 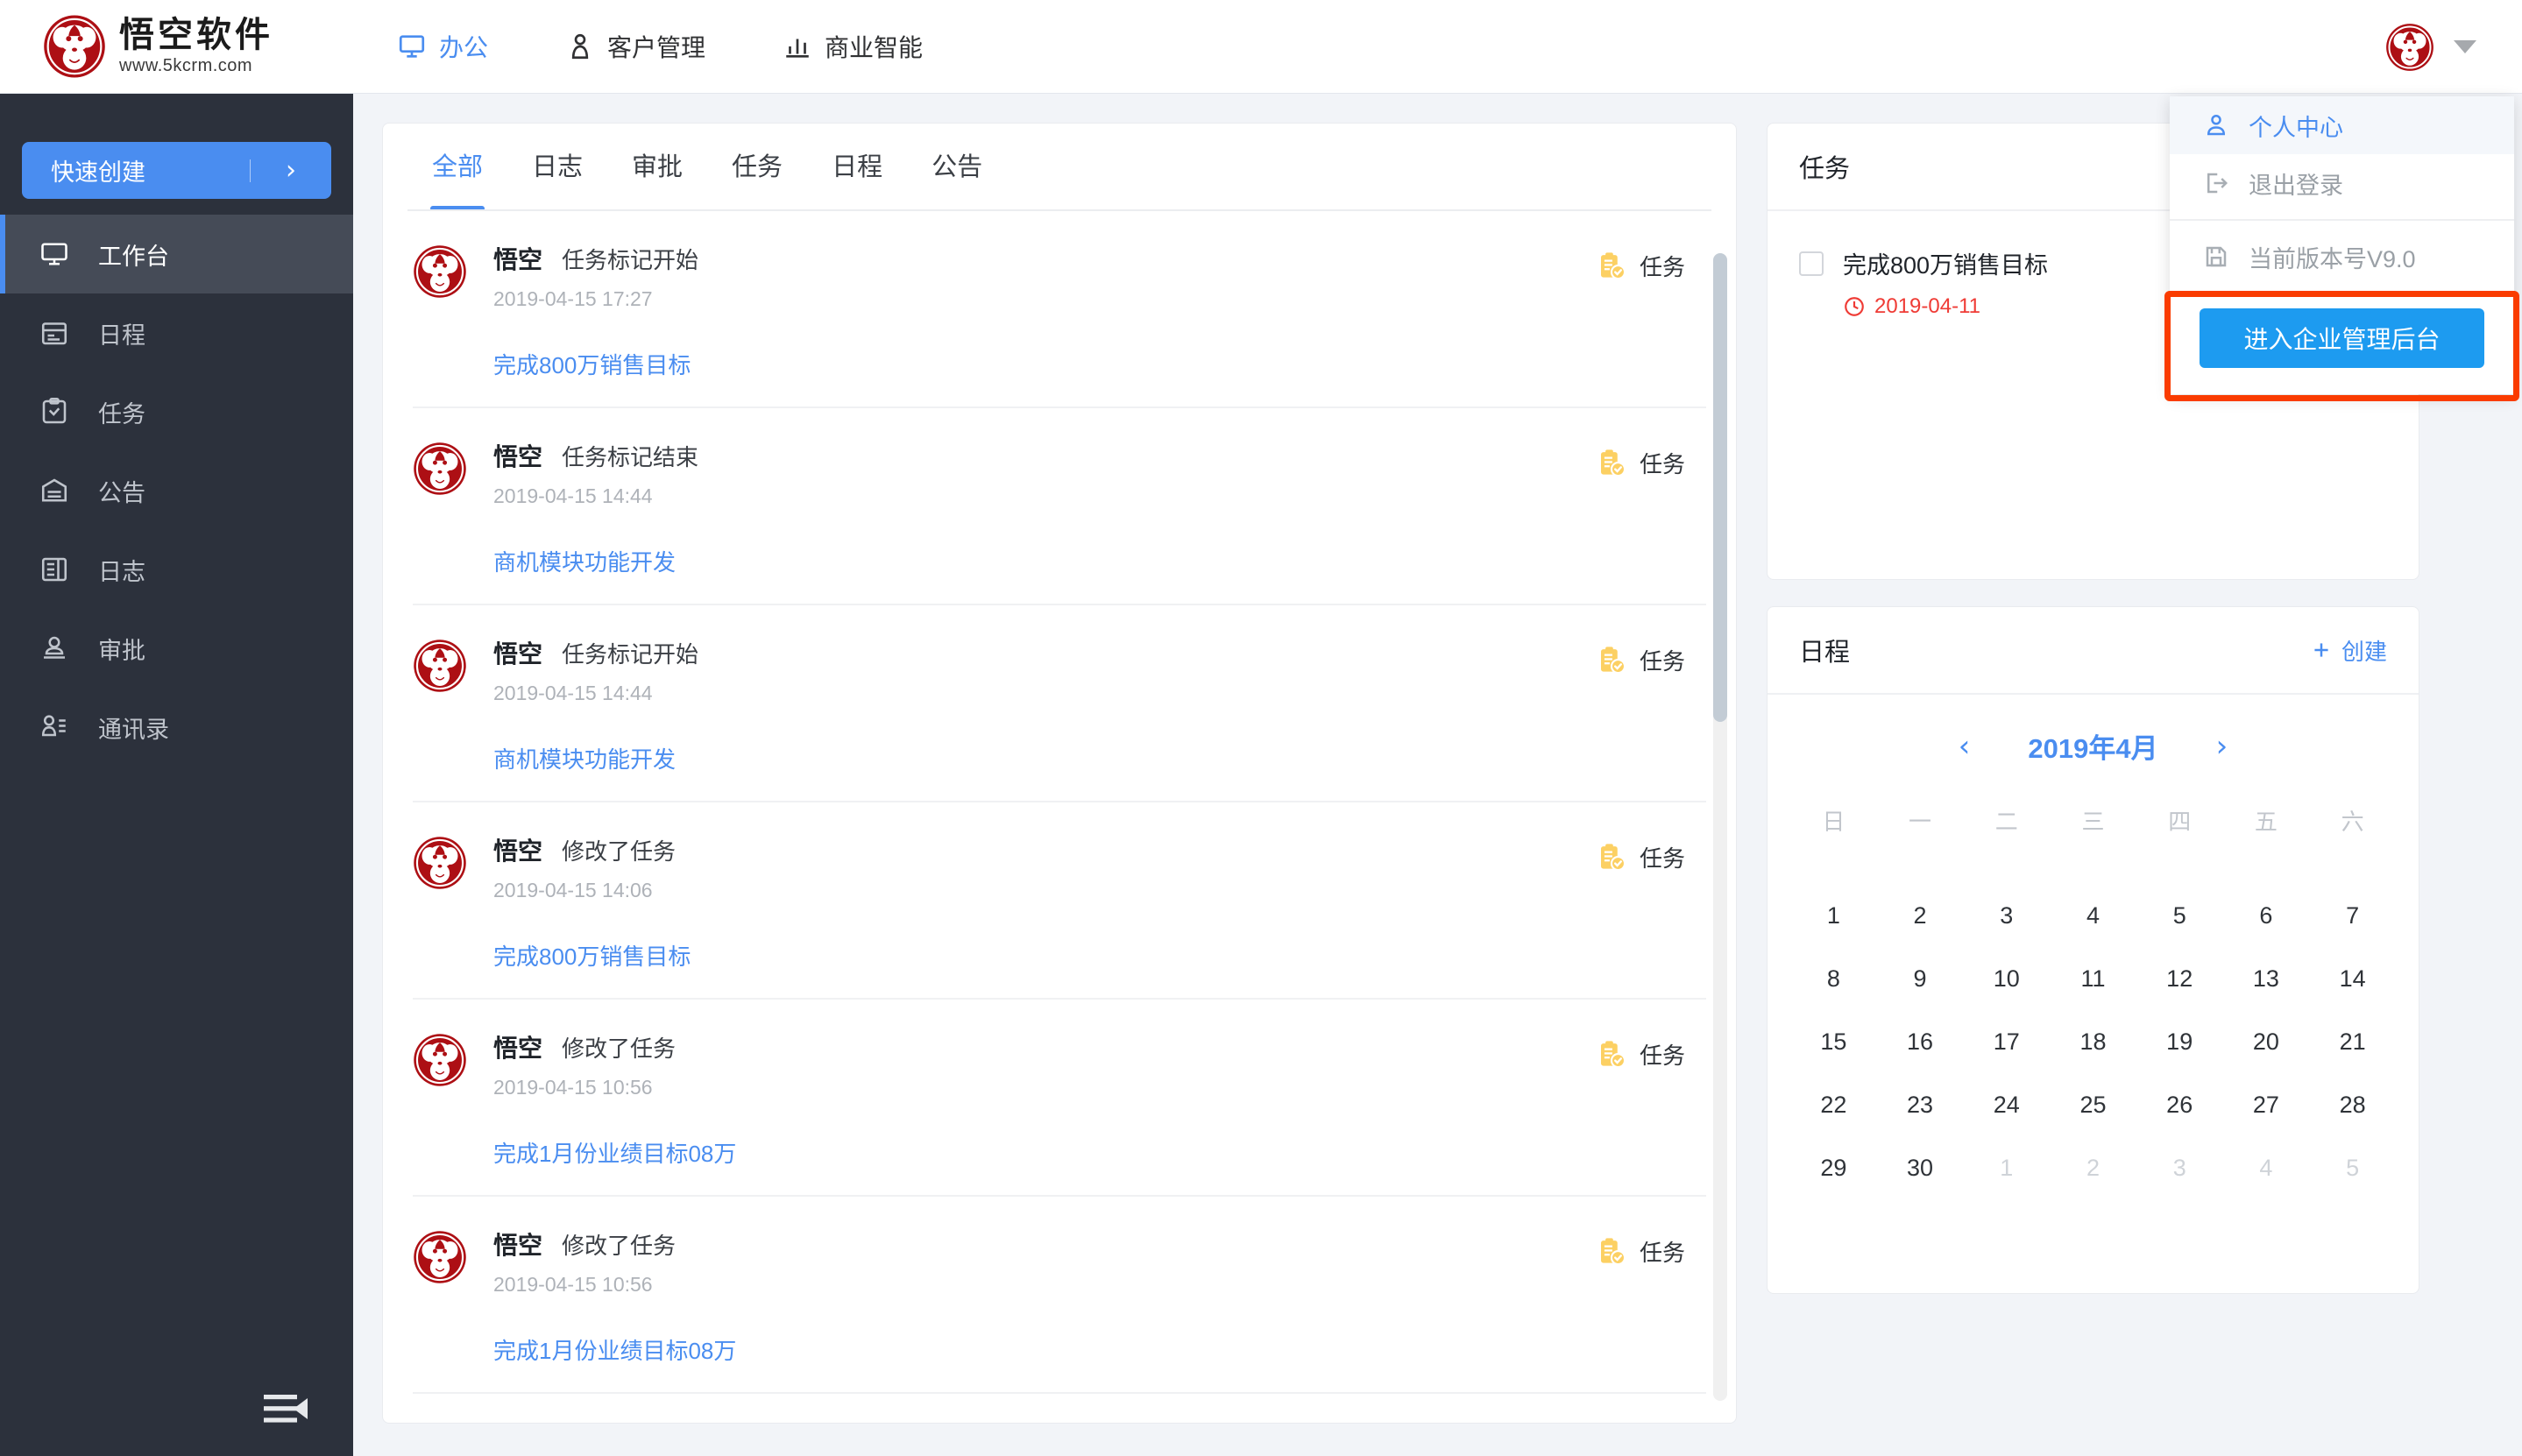 I want to click on create-schedule-button: 创建, so click(x=2348, y=650).